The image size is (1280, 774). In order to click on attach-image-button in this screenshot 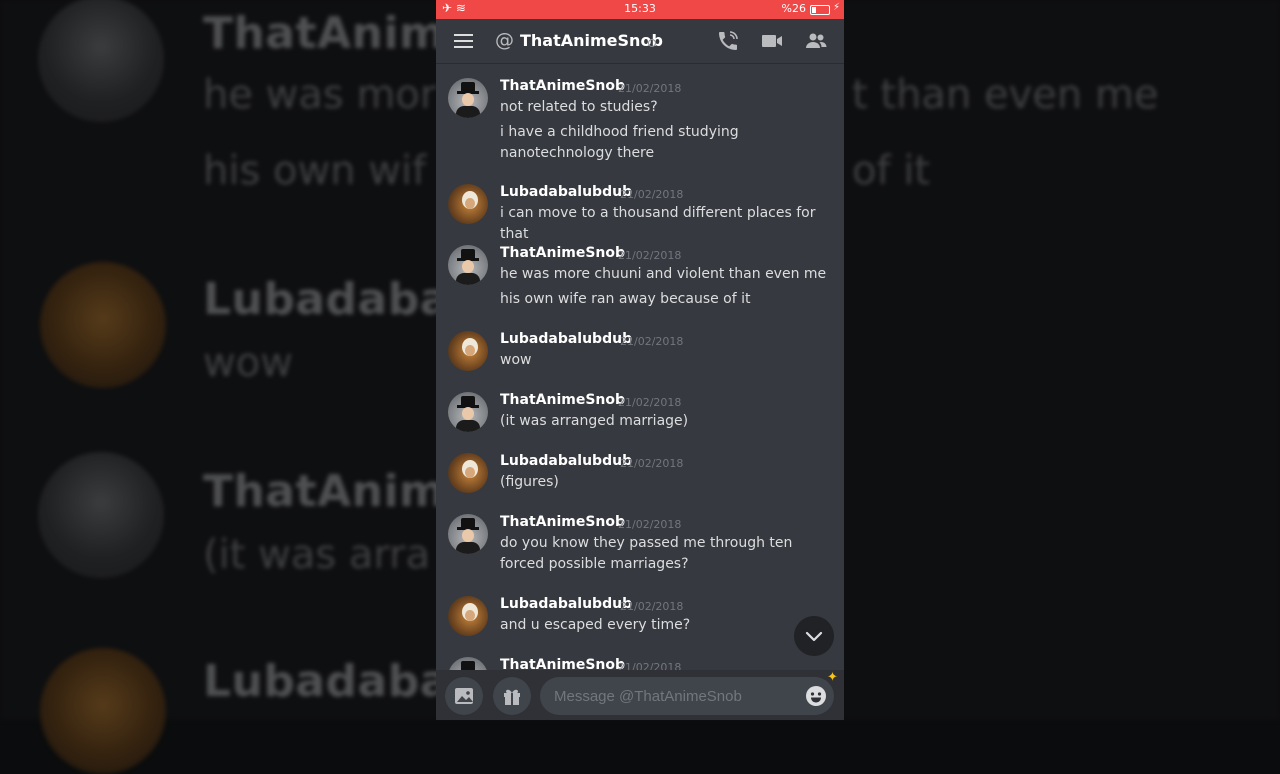, I will do `click(464, 696)`.